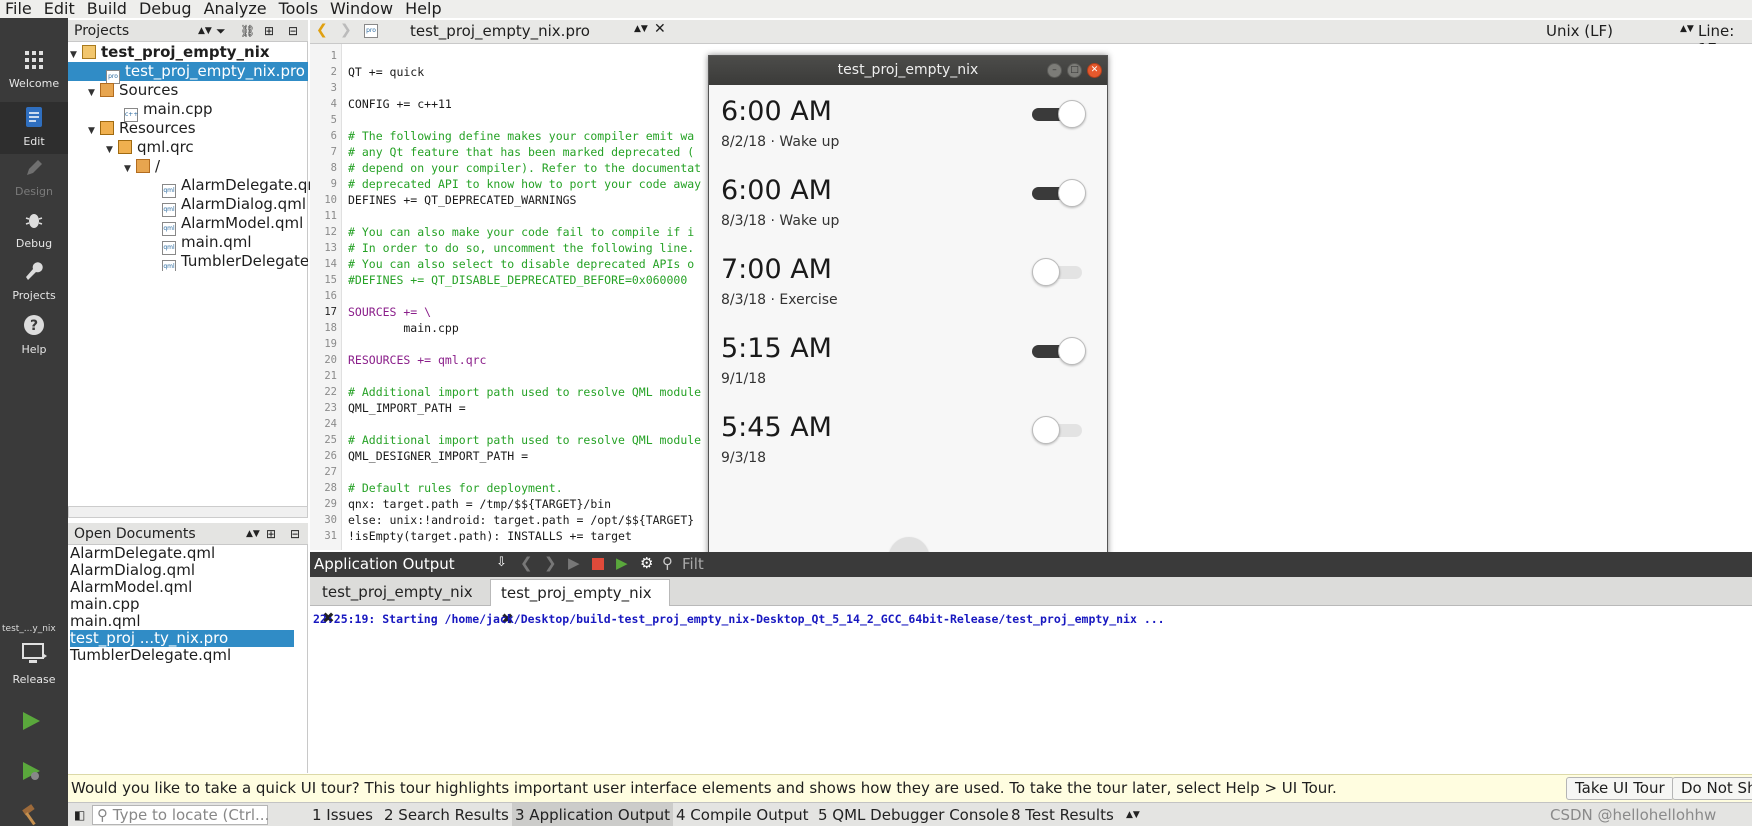  Describe the element at coordinates (182, 638) in the screenshot. I see `open-doc-pro-file: test_proj ...ty_nix.pro` at that location.